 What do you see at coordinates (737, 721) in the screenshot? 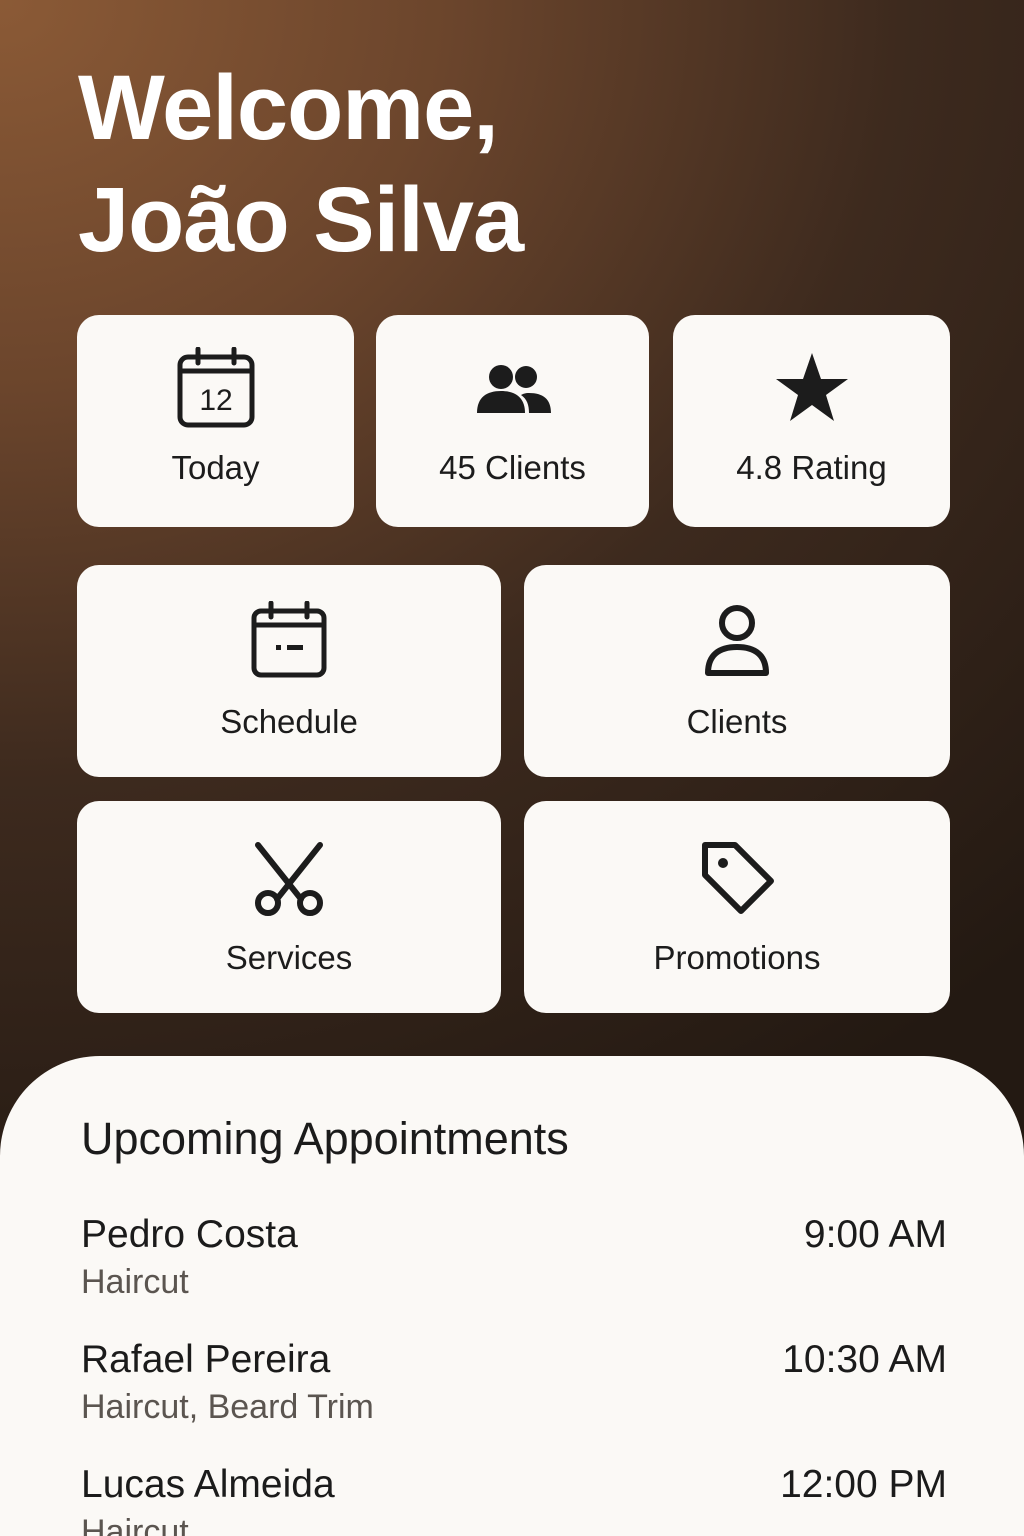
I see `clients-label: Clients` at bounding box center [737, 721].